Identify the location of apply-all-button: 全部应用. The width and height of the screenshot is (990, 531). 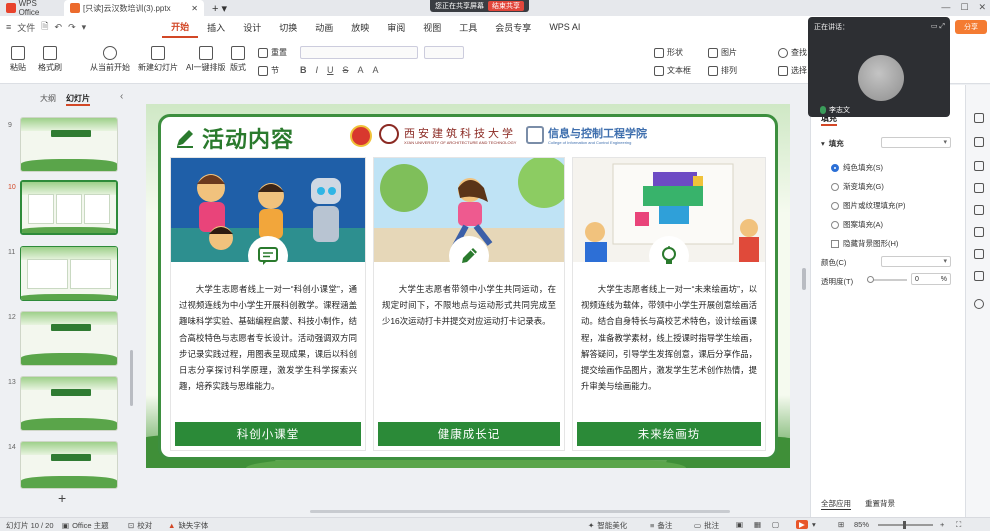
(836, 504).